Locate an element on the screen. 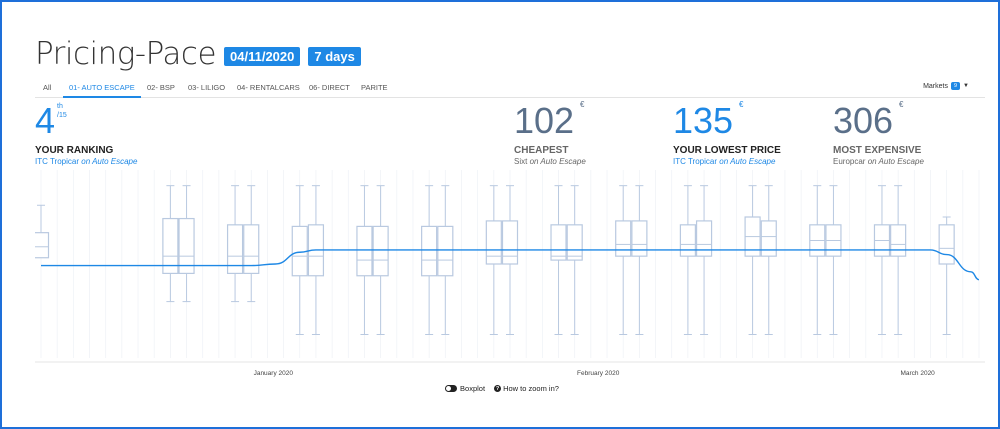 The height and width of the screenshot is (429, 1000). lowest-price-currency: € is located at coordinates (741, 104).